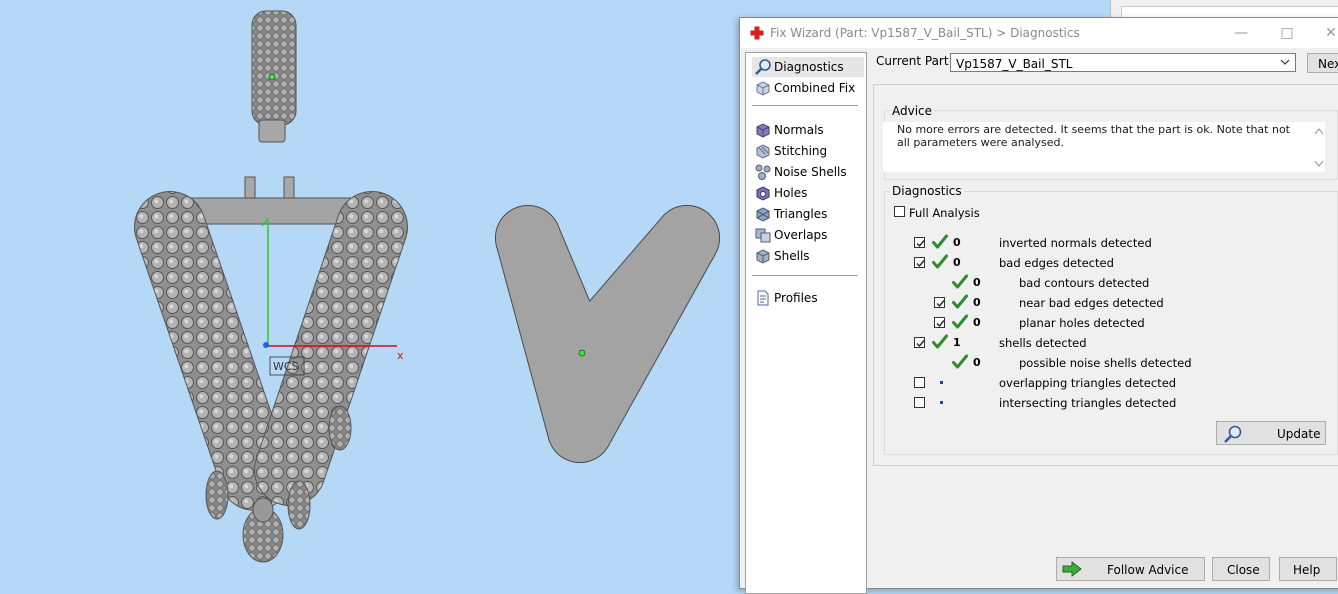 The width and height of the screenshot is (1338, 594). Describe the element at coordinates (944, 213) in the screenshot. I see `full-analysis-label: Full Analysis` at that location.